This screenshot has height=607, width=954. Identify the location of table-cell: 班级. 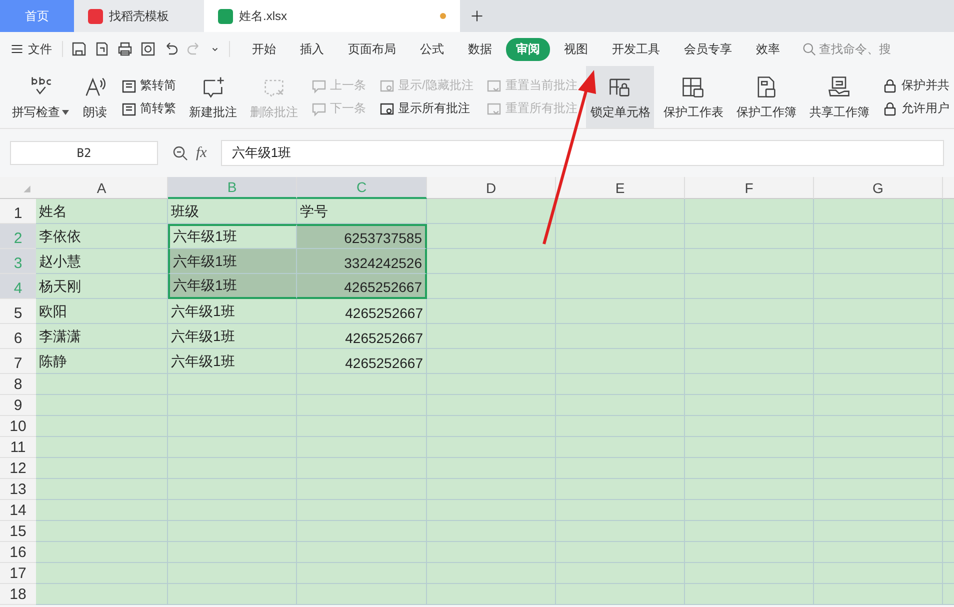
(232, 211).